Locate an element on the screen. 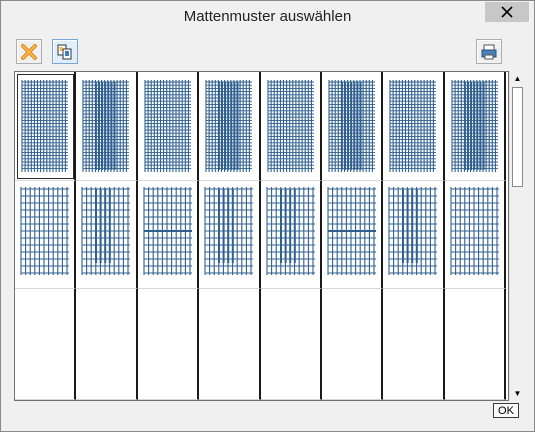  print-icon is located at coordinates (489, 51).